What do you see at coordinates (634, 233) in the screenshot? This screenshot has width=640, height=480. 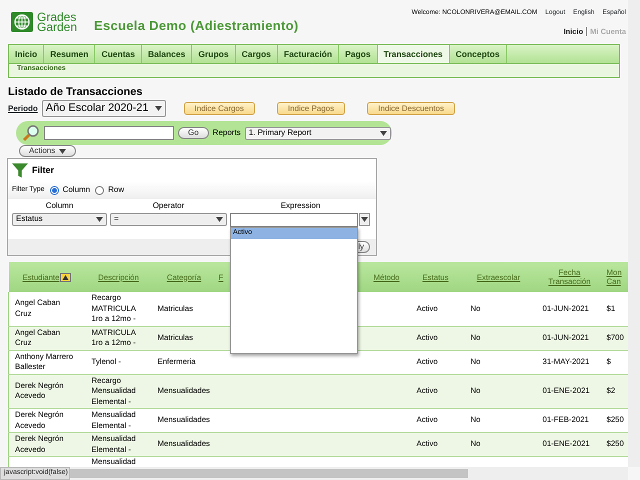 I see `vertical-scrollbar` at bounding box center [634, 233].